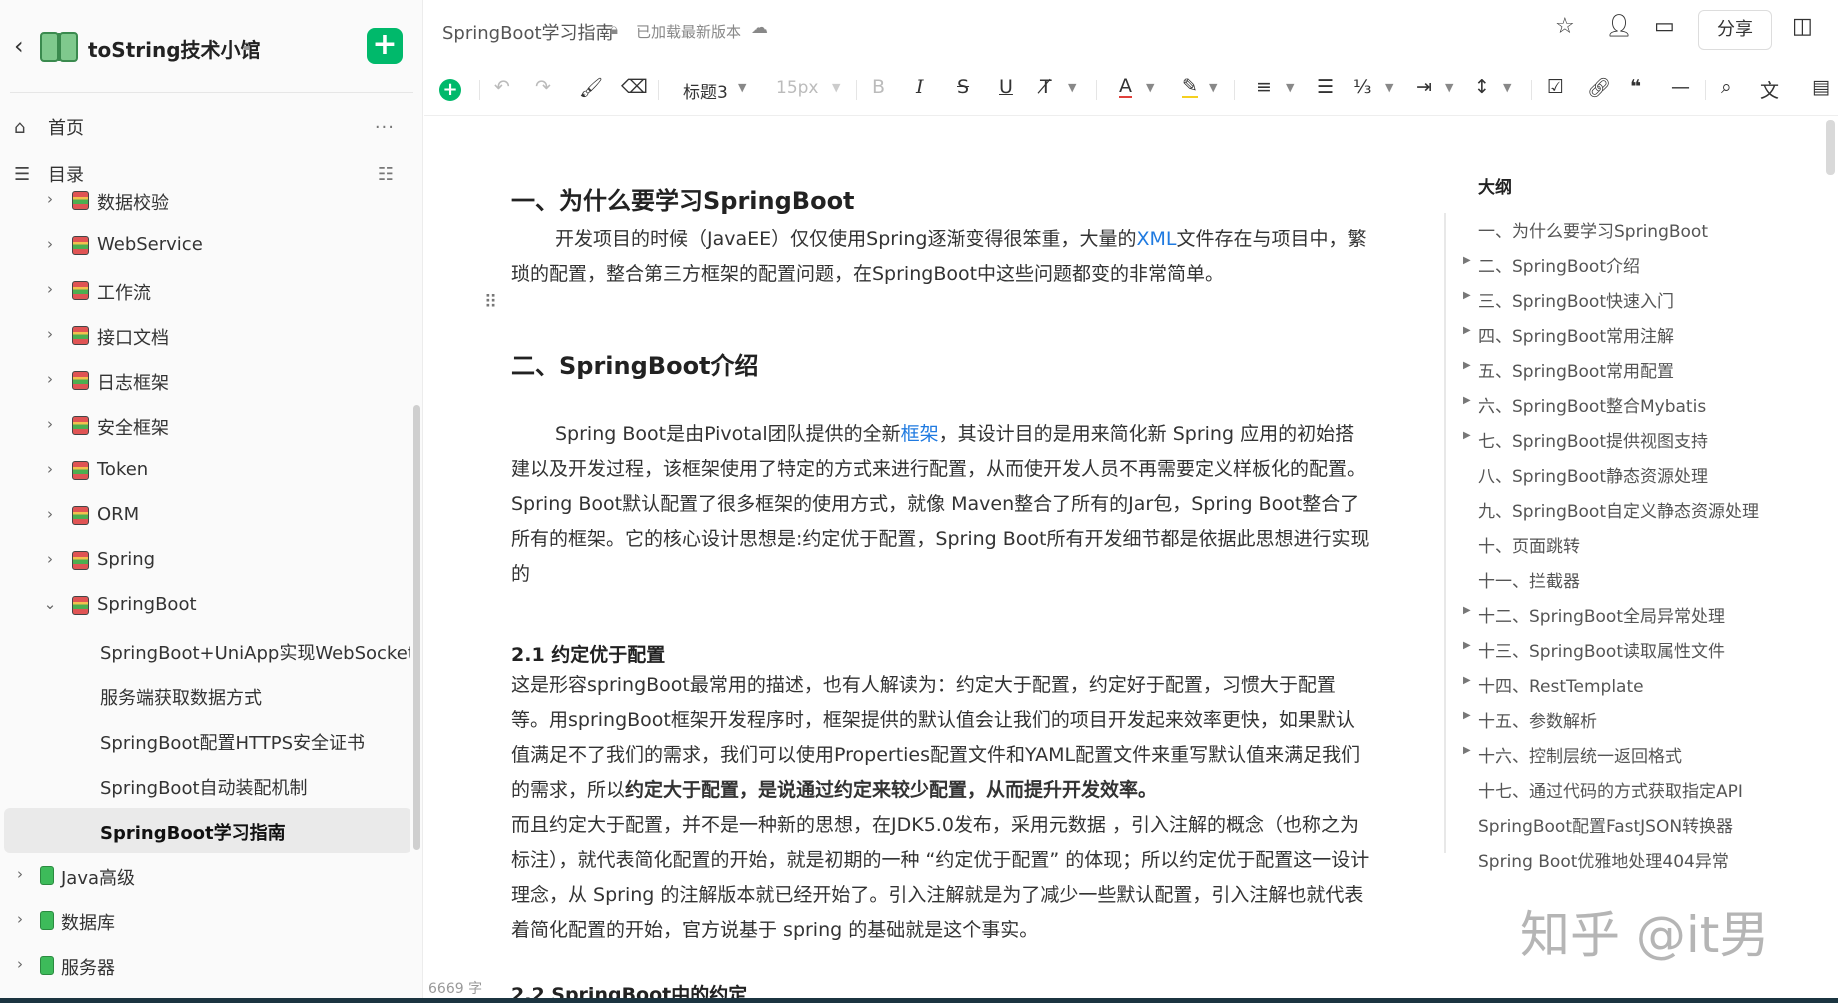  Describe the element at coordinates (1599, 87) in the screenshot. I see `link-icon: 🔗︎` at that location.